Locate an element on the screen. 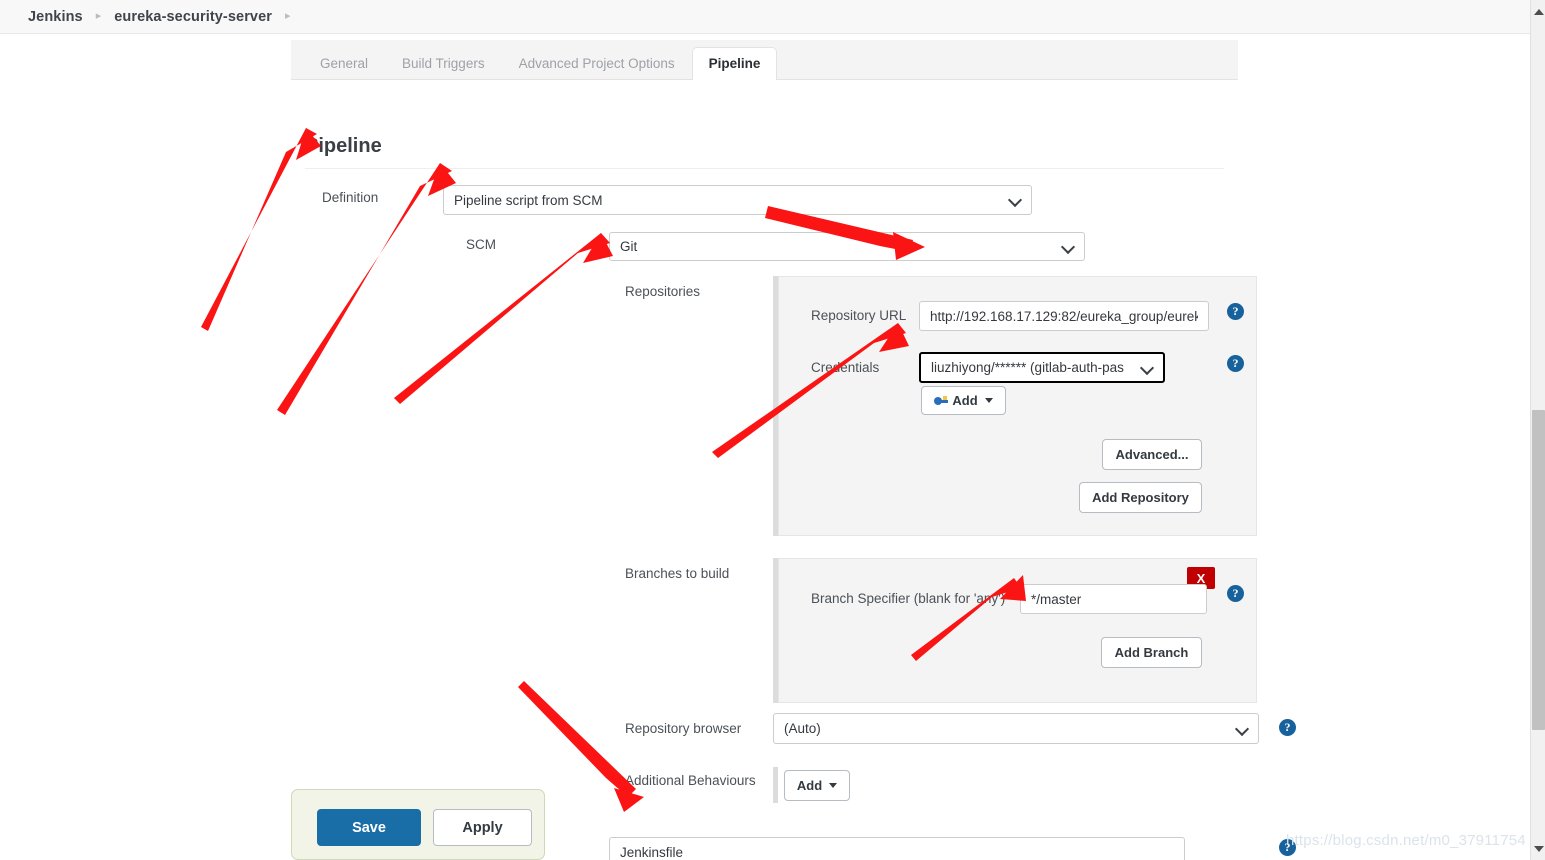 This screenshot has width=1545, height=860. branches-label: Branches to build is located at coordinates (677, 573).